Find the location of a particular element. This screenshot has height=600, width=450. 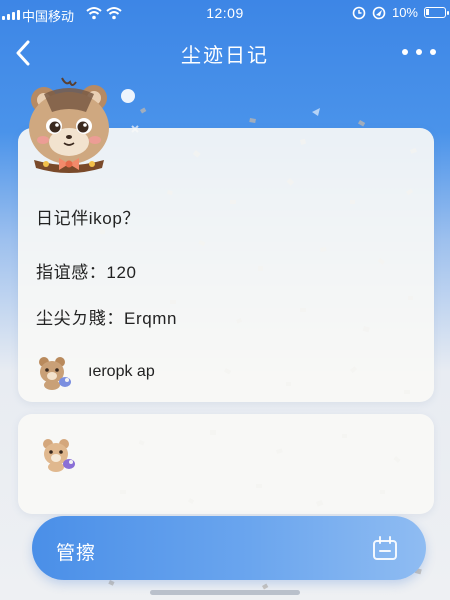

info-row-question: 日记伴ikop？ is located at coordinates (88, 218).